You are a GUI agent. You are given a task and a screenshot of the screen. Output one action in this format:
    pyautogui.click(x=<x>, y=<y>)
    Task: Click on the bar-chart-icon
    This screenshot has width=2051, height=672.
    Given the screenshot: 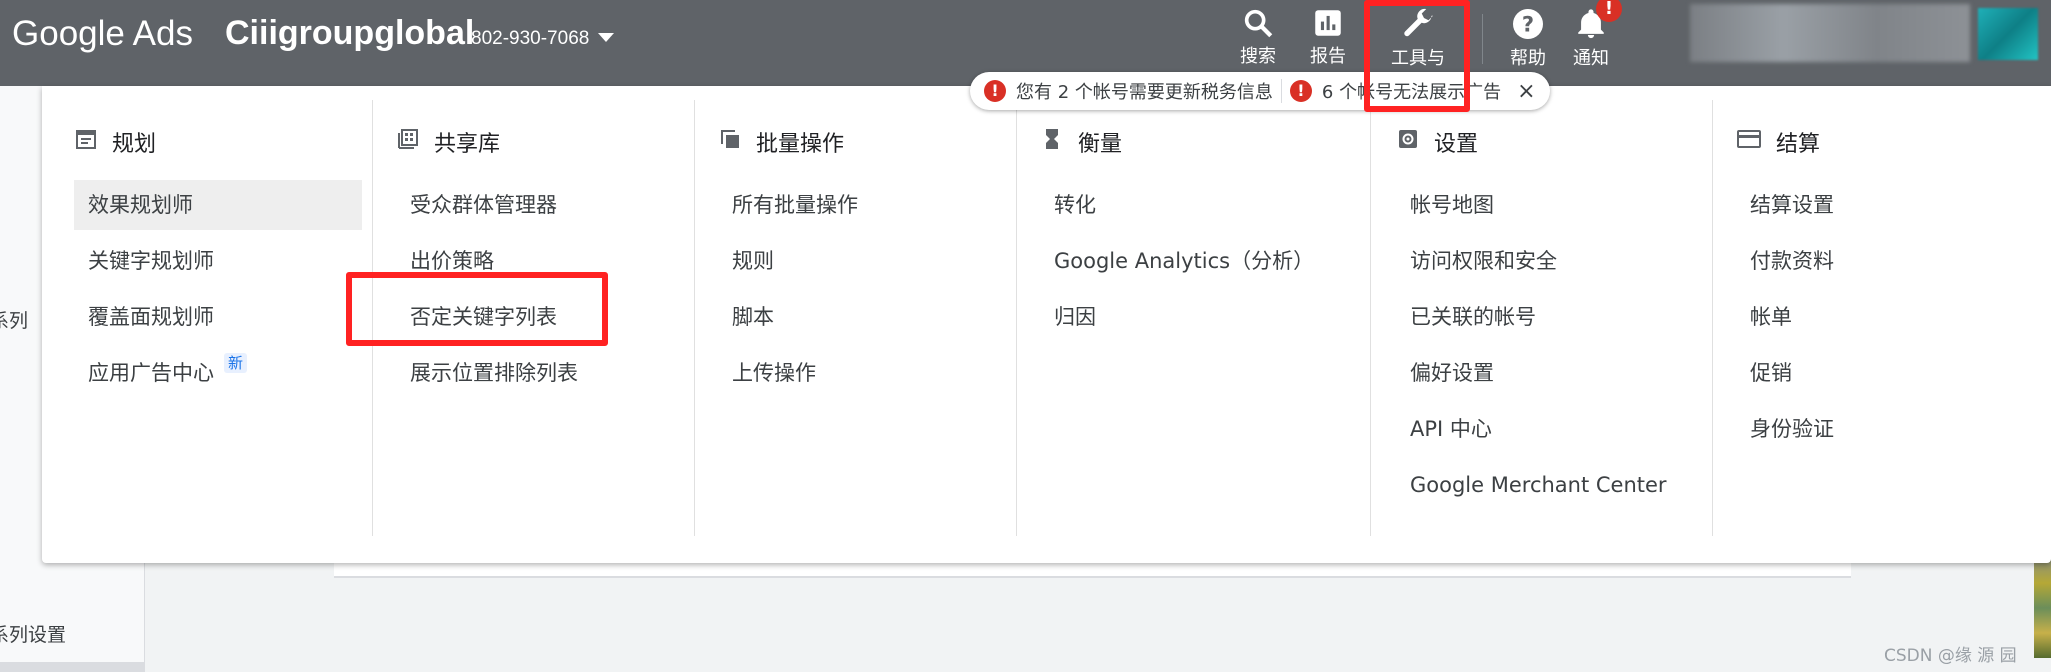 What is the action you would take?
    pyautogui.click(x=1328, y=23)
    